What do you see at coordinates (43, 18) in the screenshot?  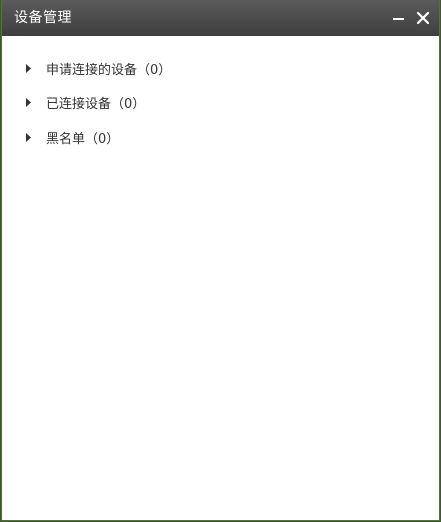 I see `window-title: 设备管理` at bounding box center [43, 18].